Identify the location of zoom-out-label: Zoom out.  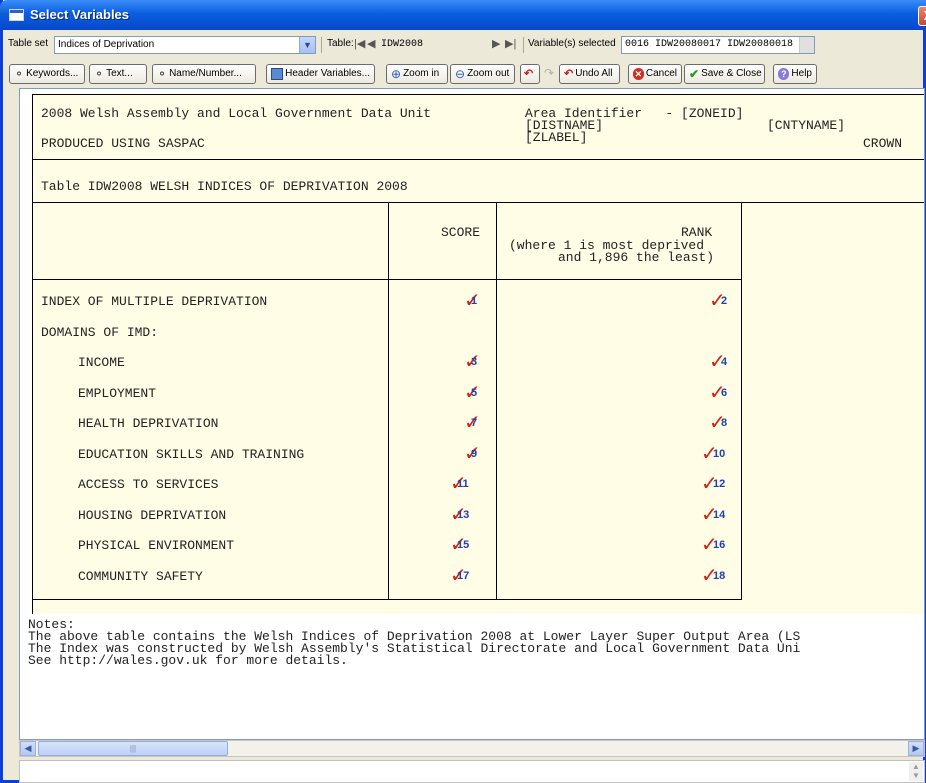
(488, 73).